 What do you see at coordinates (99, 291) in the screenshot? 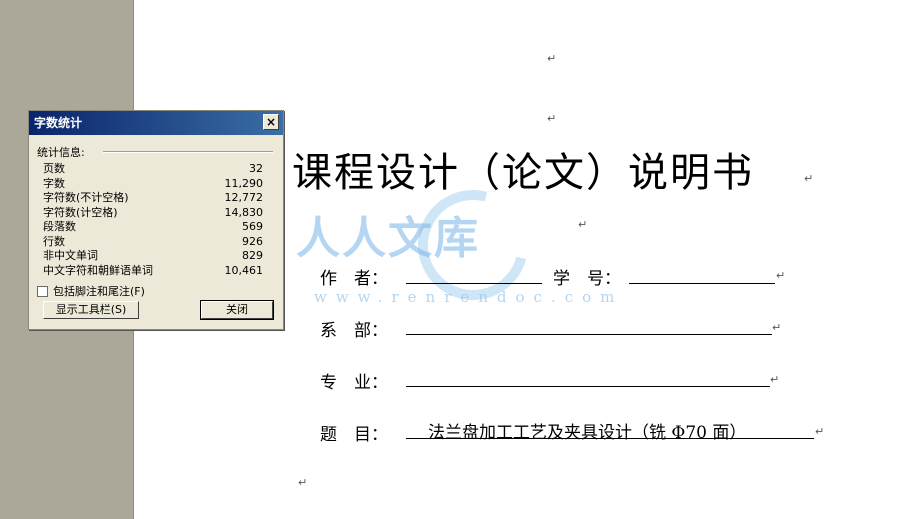
I see `include-footnotes-label: 包括脚注和尾注(F)` at bounding box center [99, 291].